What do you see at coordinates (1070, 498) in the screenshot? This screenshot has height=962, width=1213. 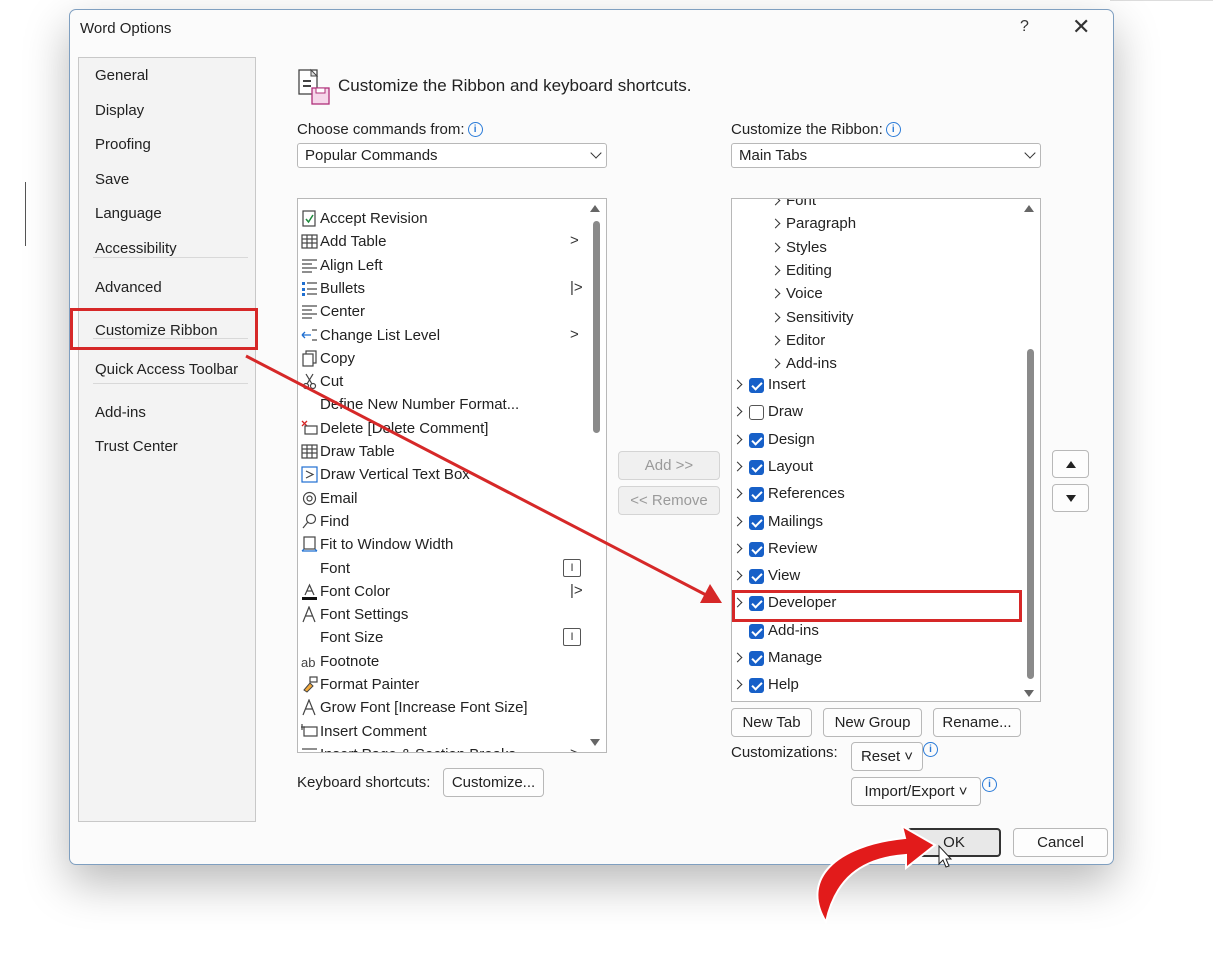 I see `move-down-button` at bounding box center [1070, 498].